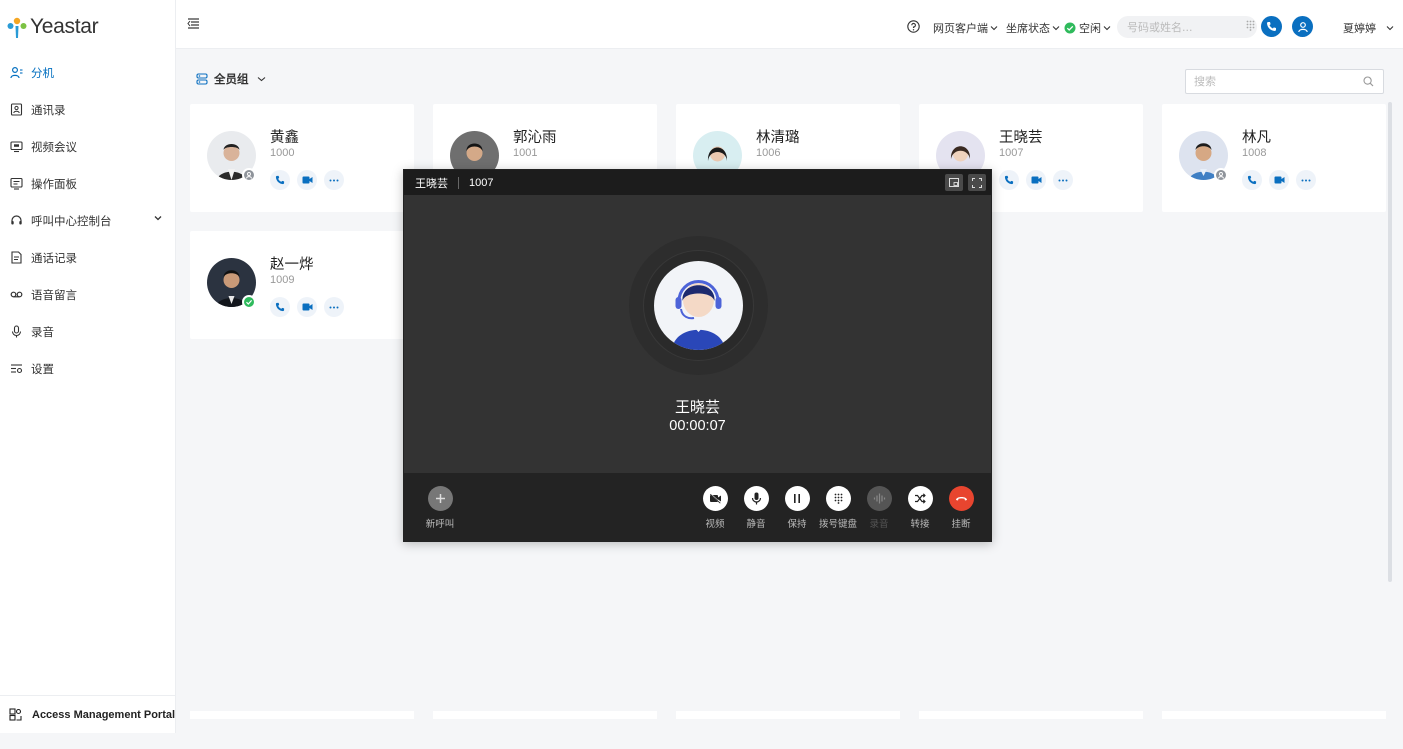 The image size is (1403, 749). I want to click on headset-icon, so click(16, 220).